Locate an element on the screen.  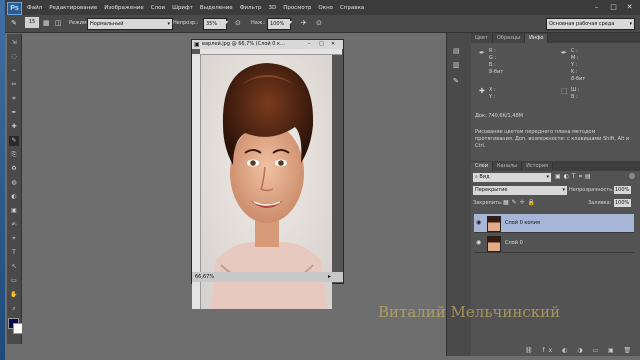
menu-item: Шрифт is located at coordinates (182, 8).